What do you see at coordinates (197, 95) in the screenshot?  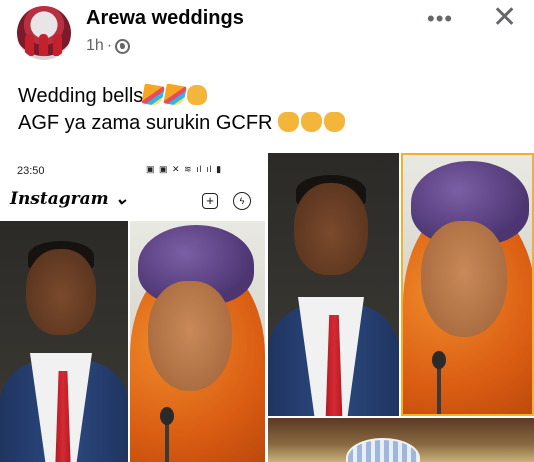 I see `clapping-hands-icon` at bounding box center [197, 95].